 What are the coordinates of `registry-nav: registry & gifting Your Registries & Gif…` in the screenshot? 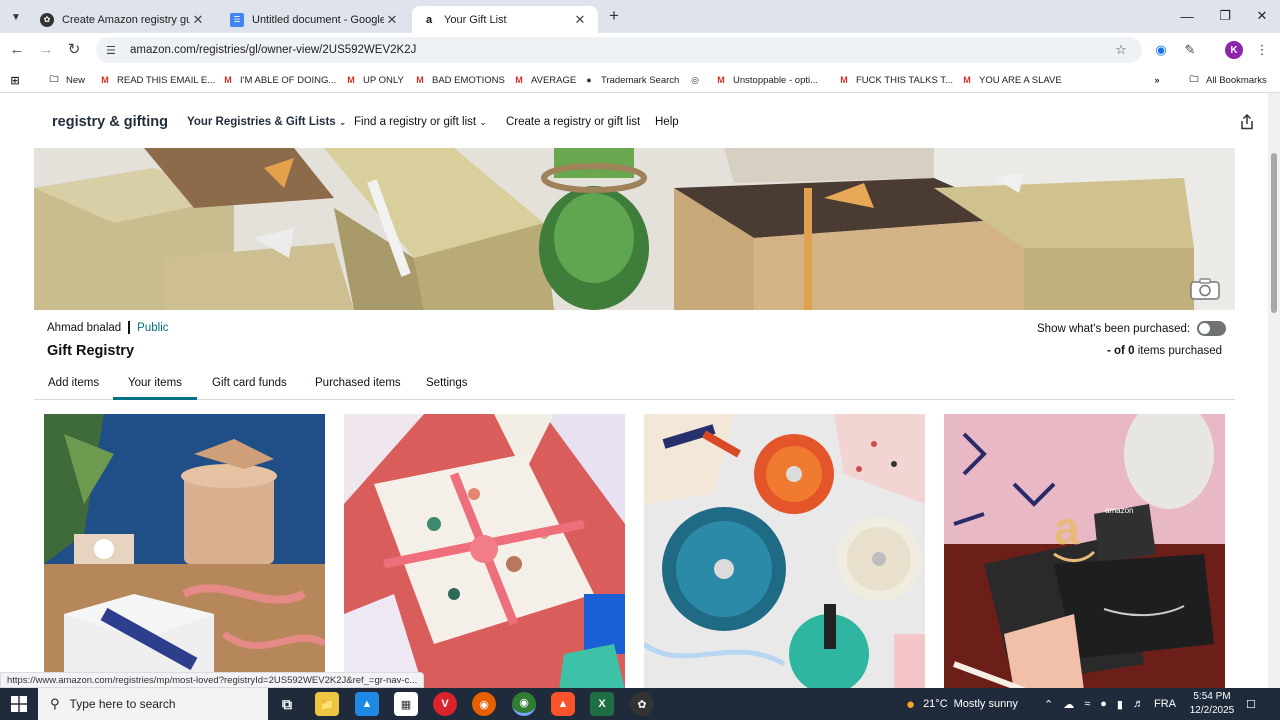 It's located at (634, 122).